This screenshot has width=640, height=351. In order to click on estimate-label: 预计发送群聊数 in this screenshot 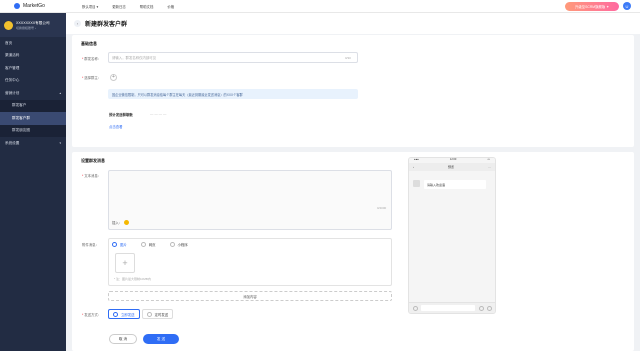, I will do `click(121, 115)`.